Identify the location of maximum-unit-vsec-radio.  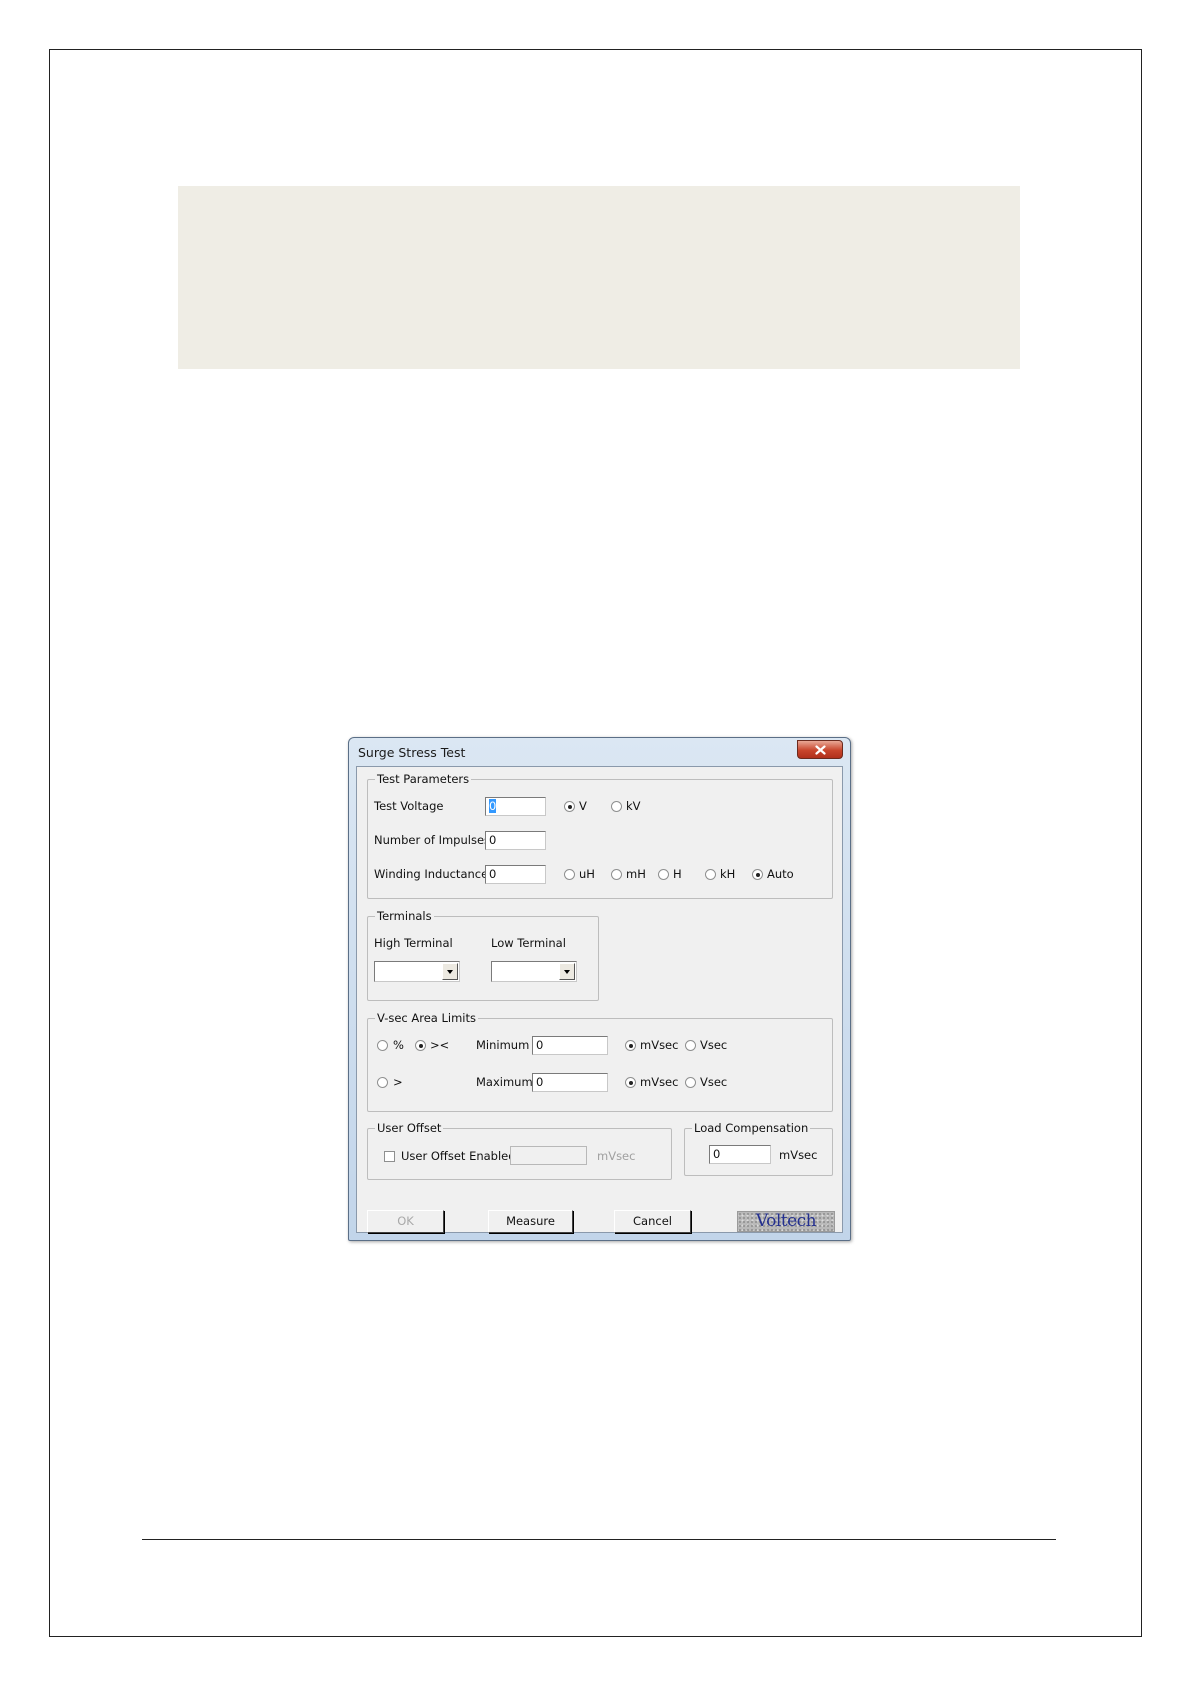
(690, 1082).